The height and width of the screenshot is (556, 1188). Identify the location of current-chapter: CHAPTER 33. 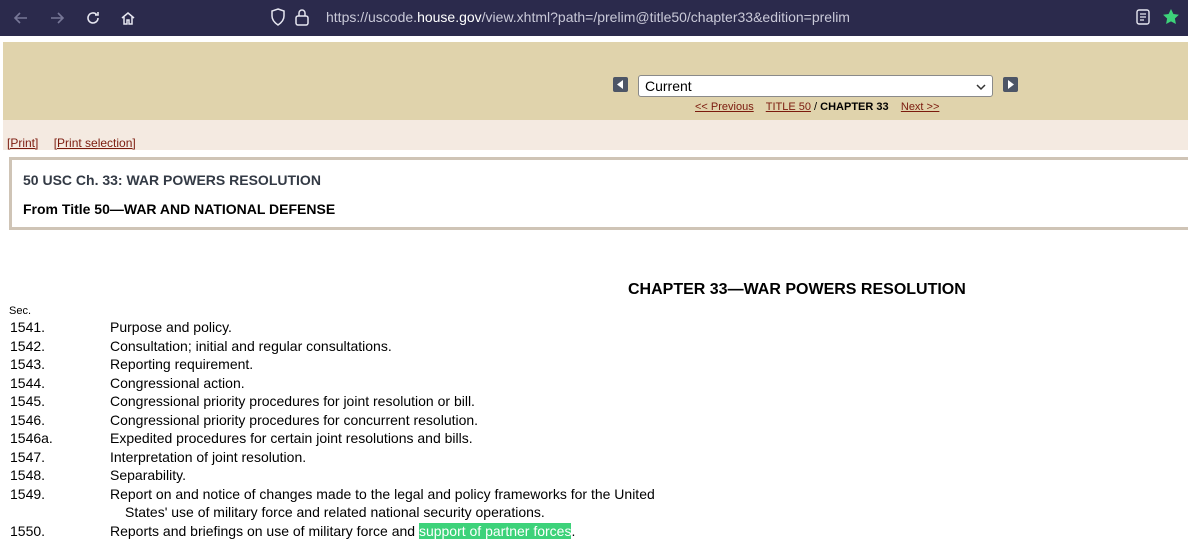
(854, 107).